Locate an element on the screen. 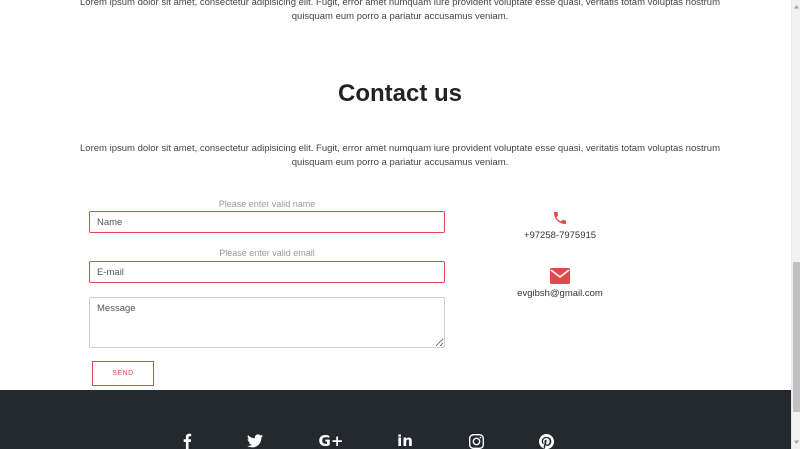  send-button: SEND is located at coordinates (123, 373).